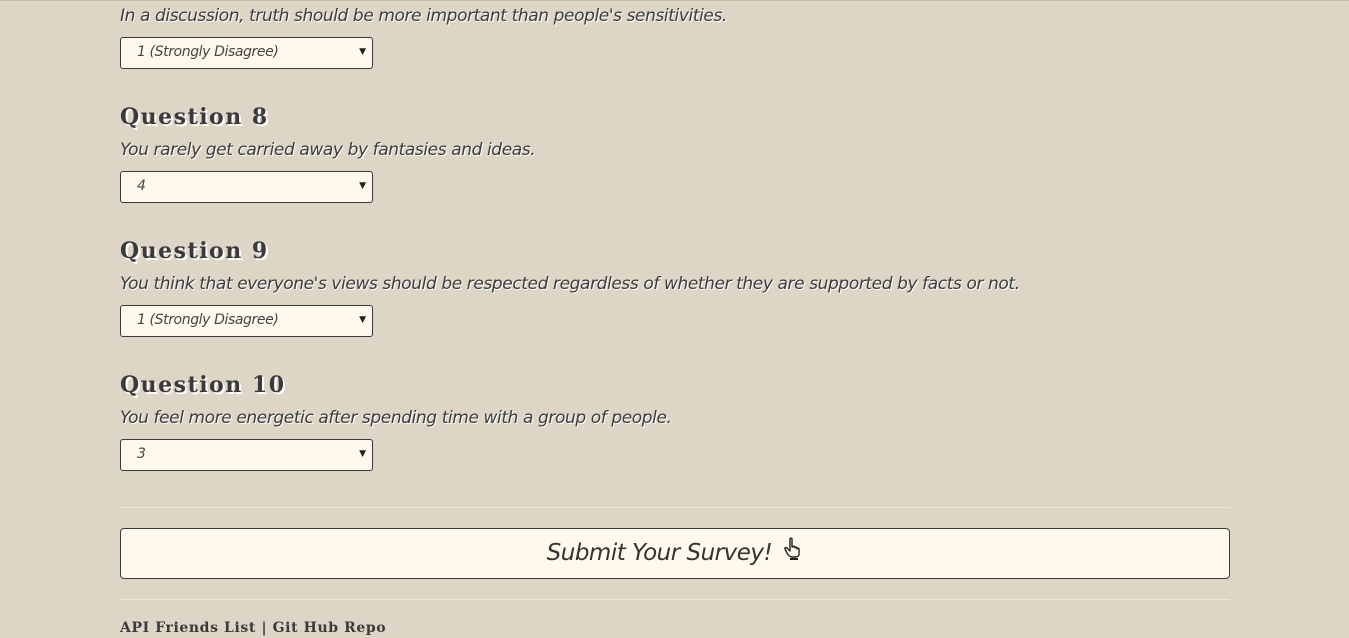 Image resolution: width=1349 pixels, height=638 pixels. Describe the element at coordinates (330, 628) in the screenshot. I see `github-repo-link: Git Hub Repo` at that location.